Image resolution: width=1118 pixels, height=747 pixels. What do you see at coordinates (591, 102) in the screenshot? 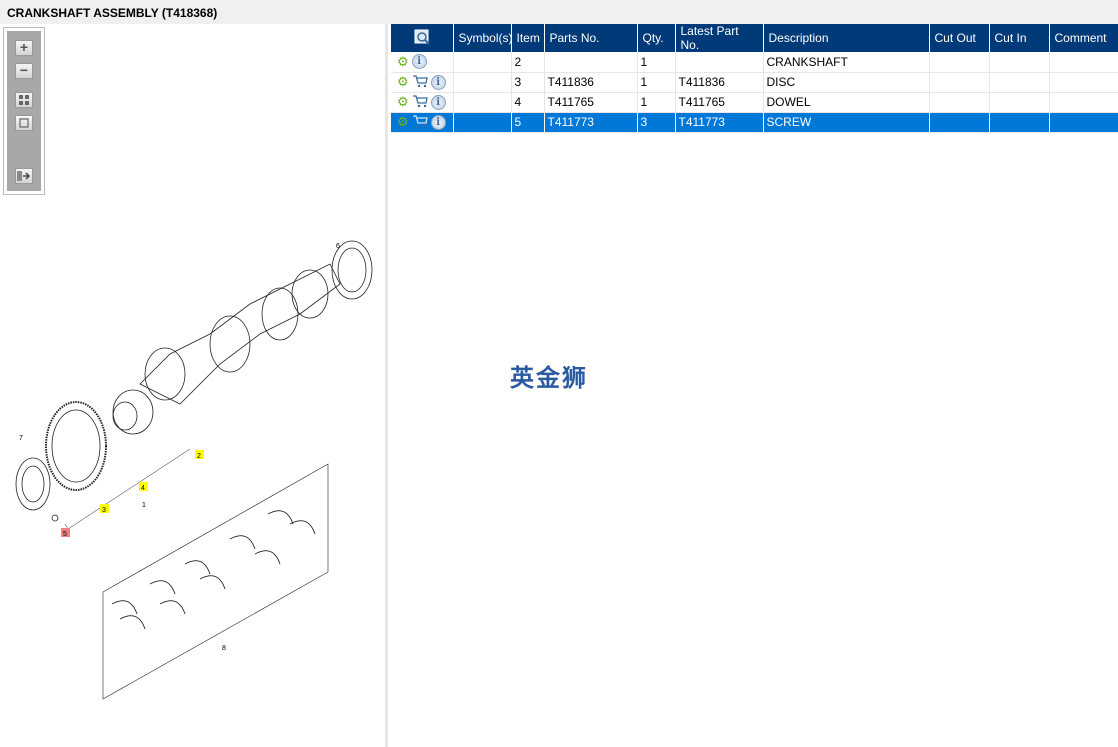
I see `cell-parts-no: T411765` at bounding box center [591, 102].